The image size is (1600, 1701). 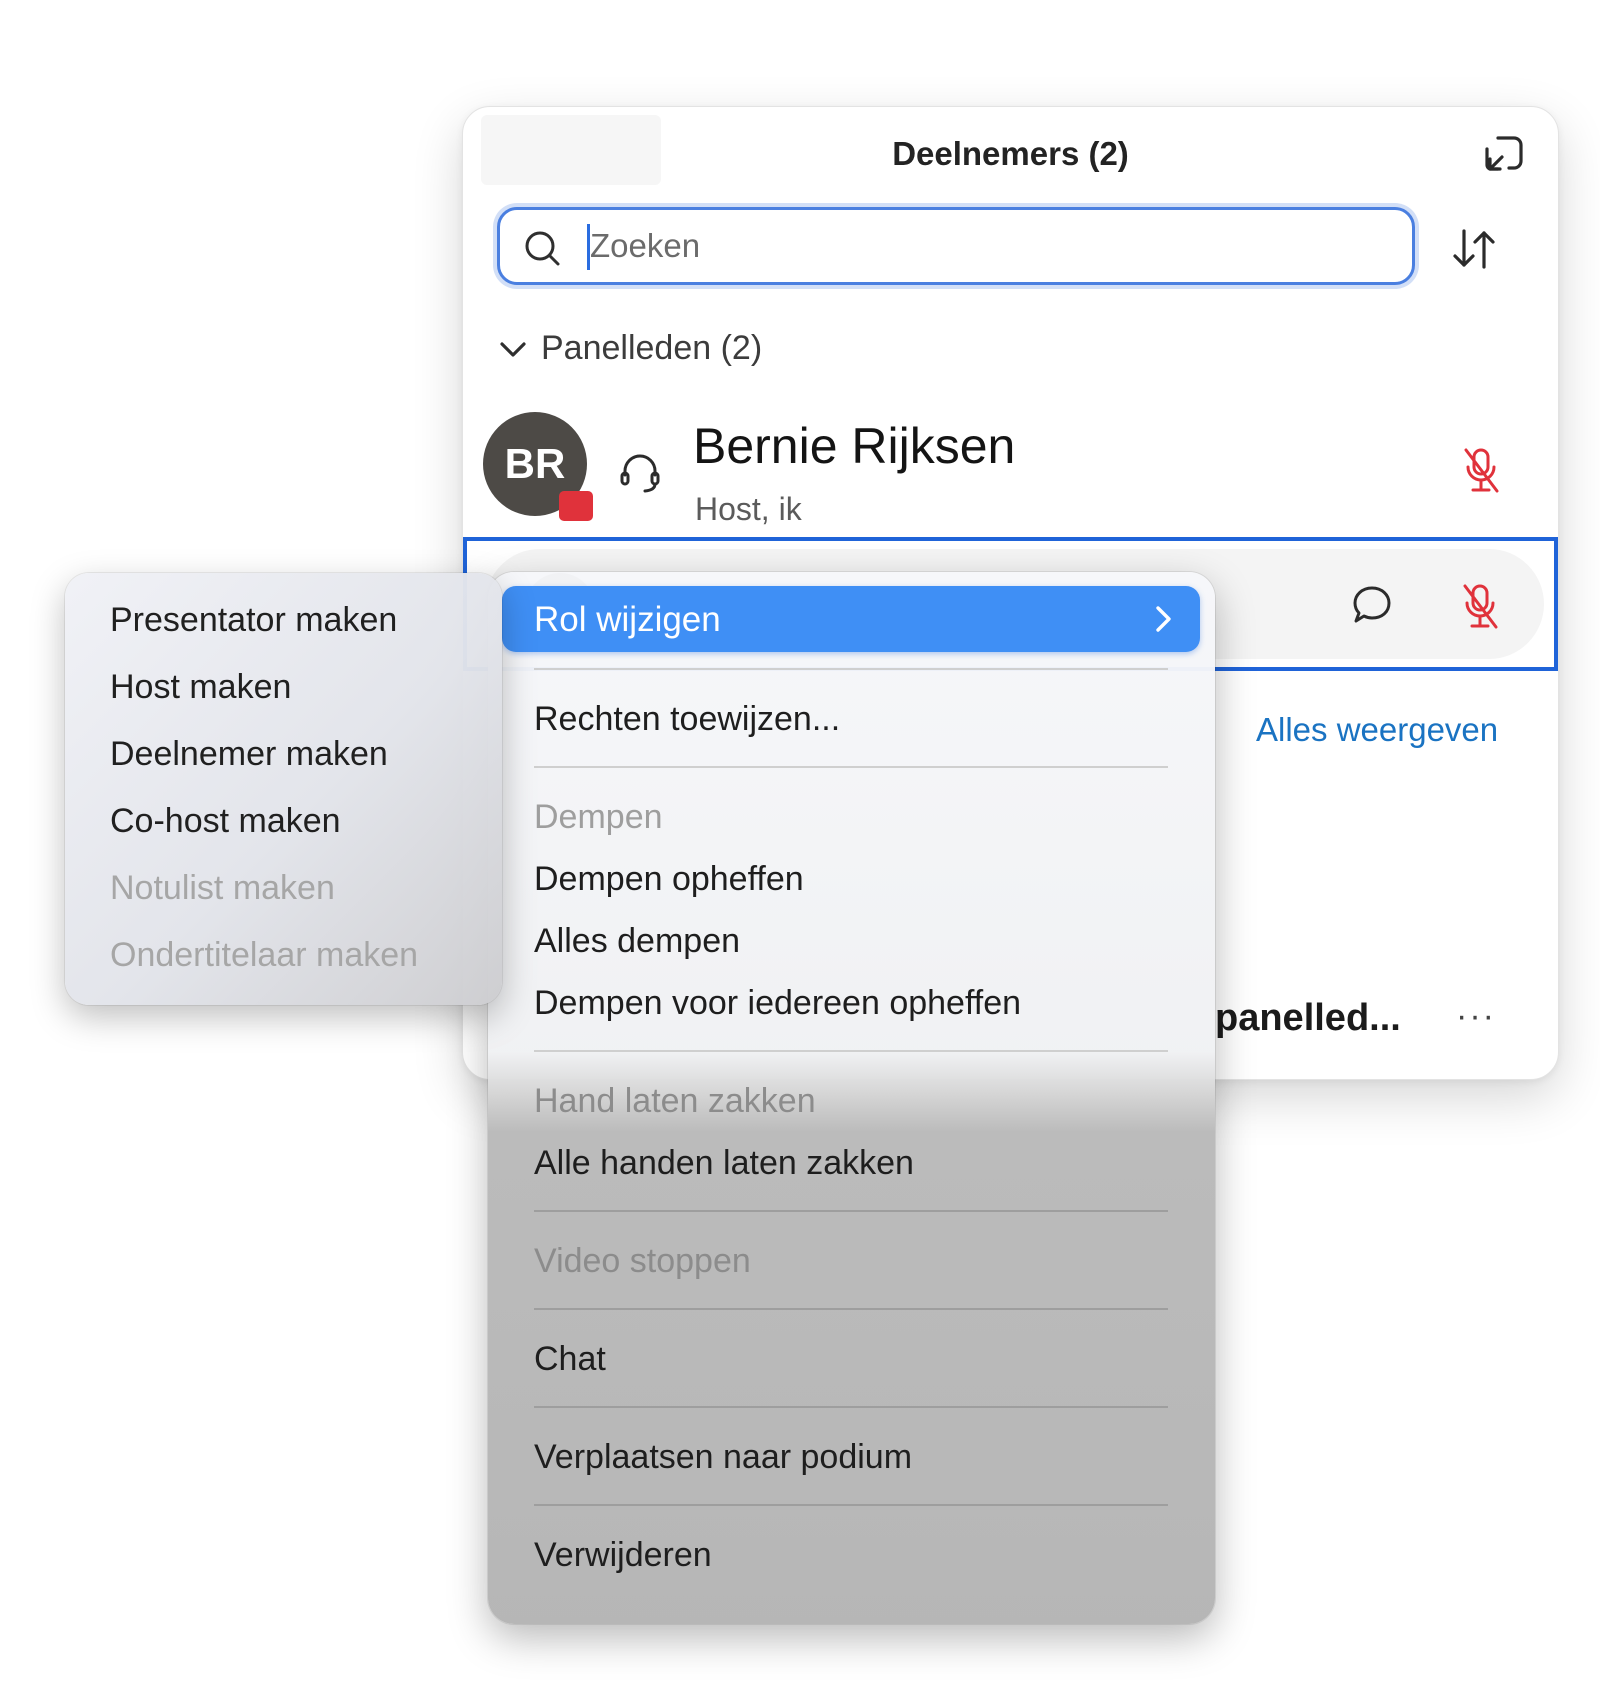 What do you see at coordinates (675, 1101) in the screenshot?
I see `menu-item-lower-hand: Hand laten zakken` at bounding box center [675, 1101].